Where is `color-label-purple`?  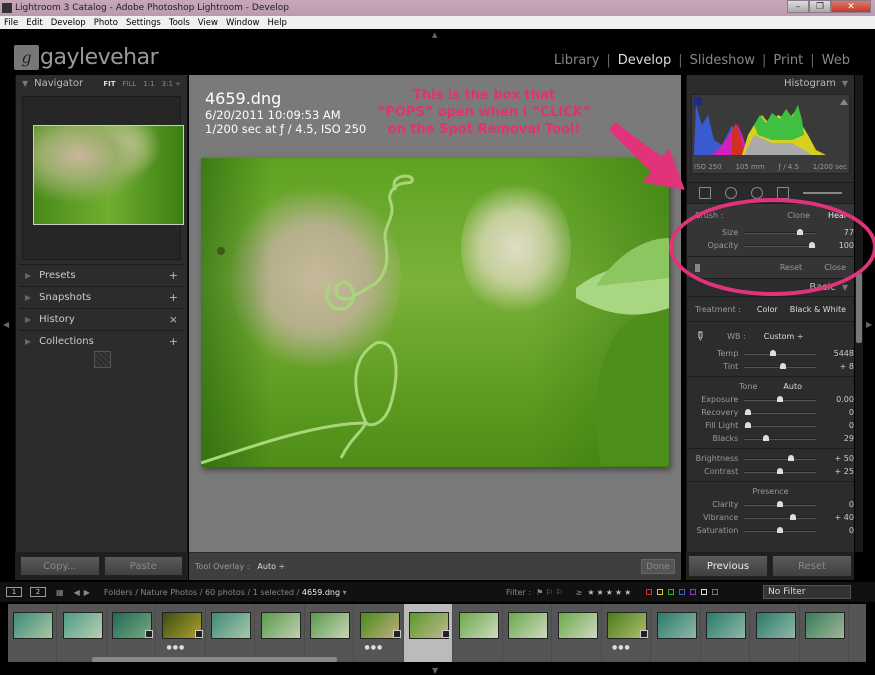
color-label-purple is located at coordinates (693, 592).